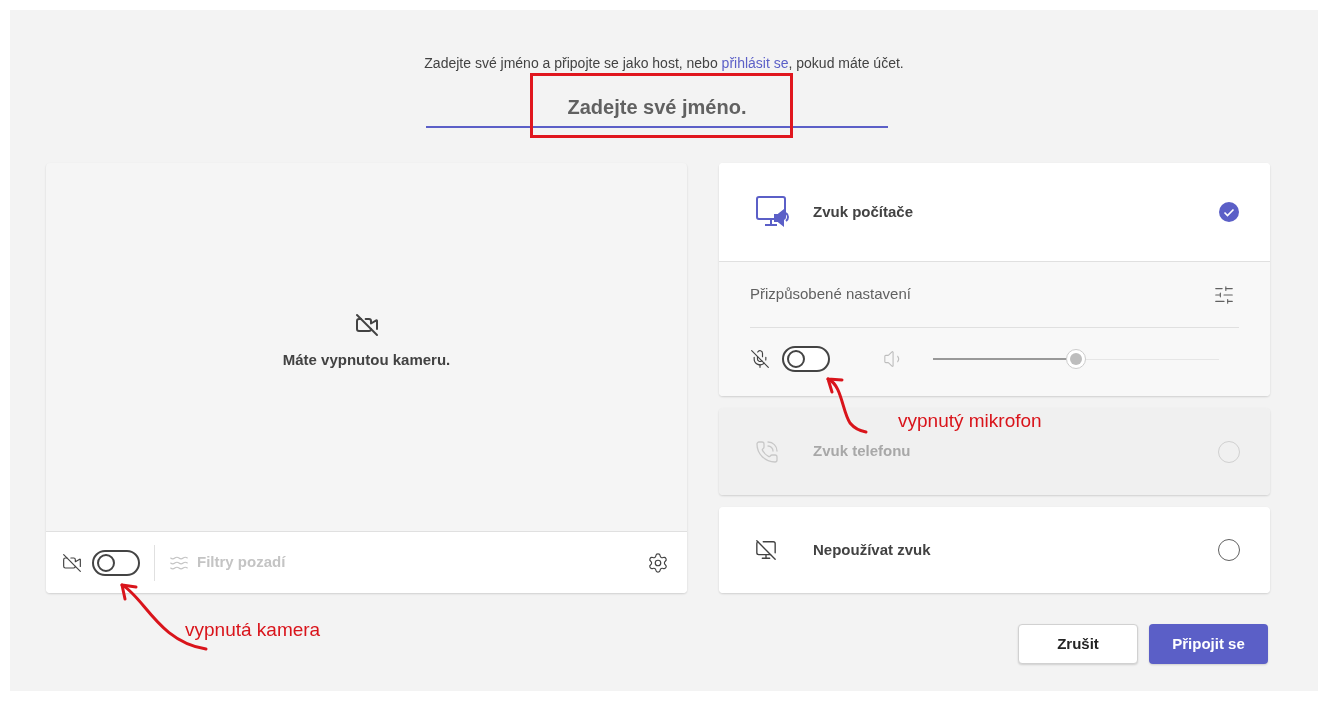 Image resolution: width=1328 pixels, height=701 pixels. What do you see at coordinates (766, 550) in the screenshot?
I see `monitor-off-icon` at bounding box center [766, 550].